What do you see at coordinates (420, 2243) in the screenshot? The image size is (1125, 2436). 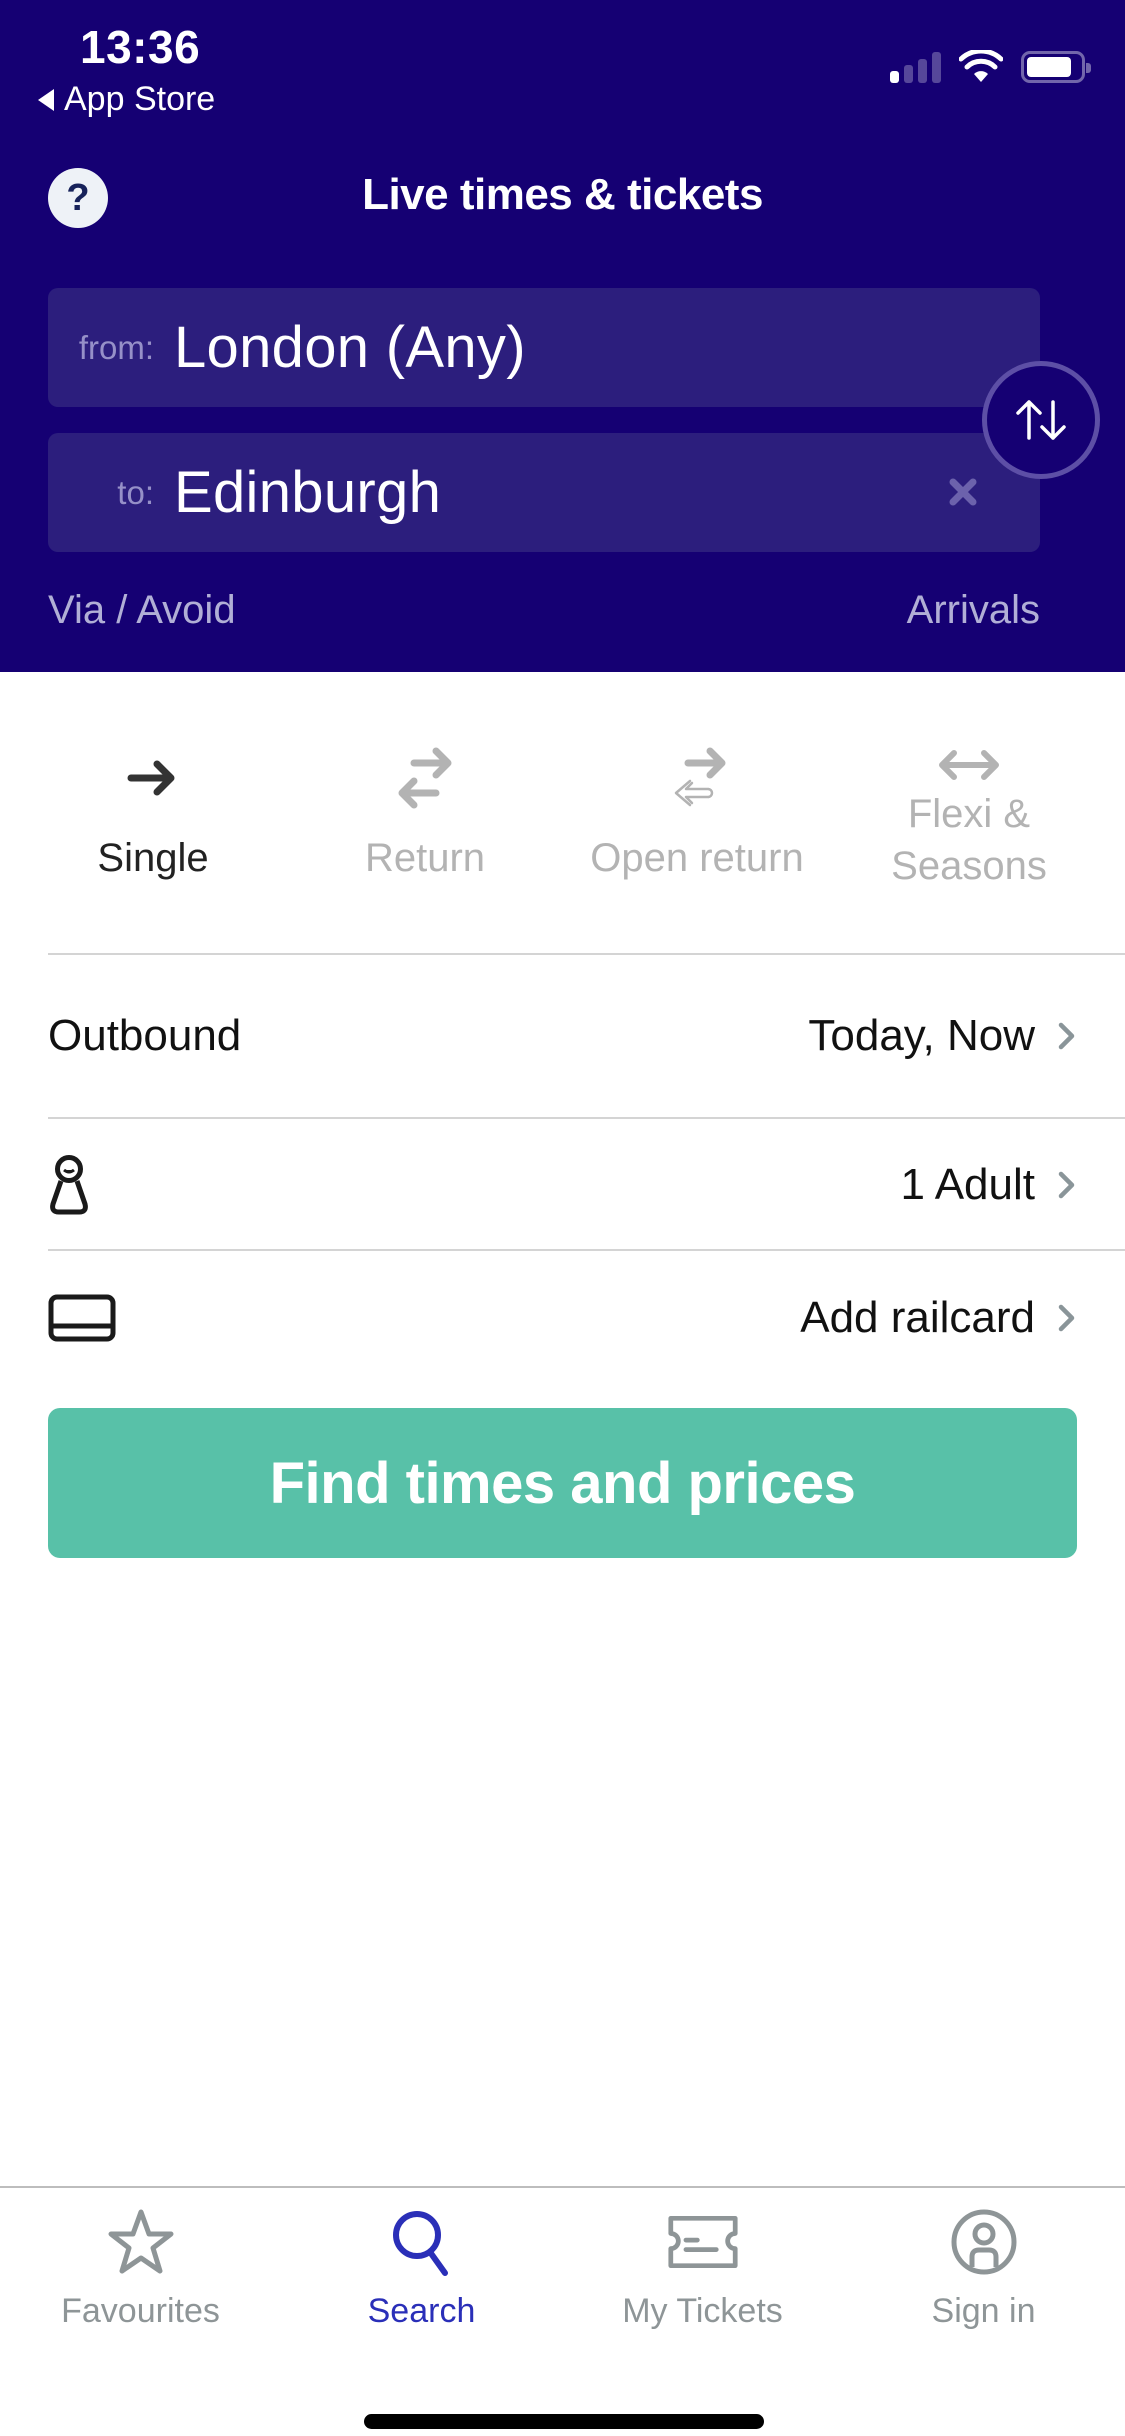 I see `search-icon` at bounding box center [420, 2243].